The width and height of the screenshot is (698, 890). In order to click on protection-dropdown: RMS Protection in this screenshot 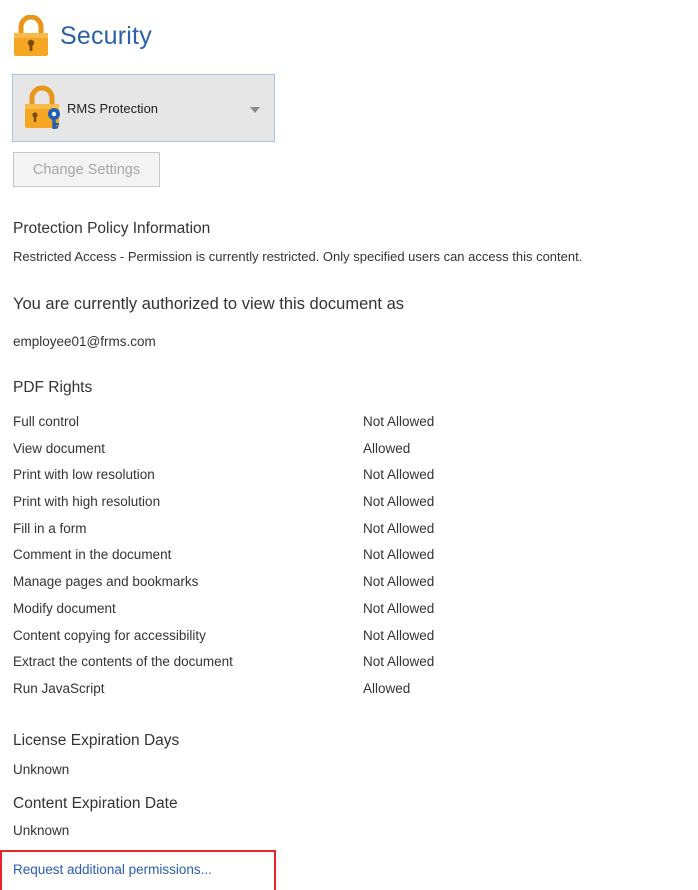, I will do `click(143, 108)`.